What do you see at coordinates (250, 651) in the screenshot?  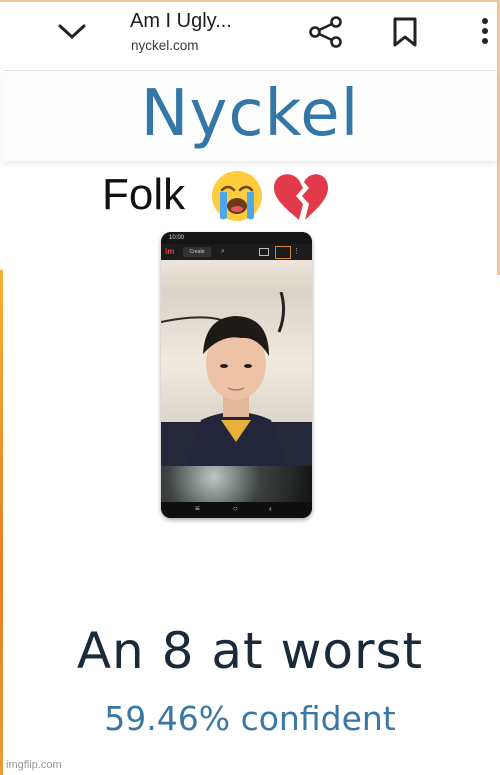 I see `verdict-text: An 8 at worst` at bounding box center [250, 651].